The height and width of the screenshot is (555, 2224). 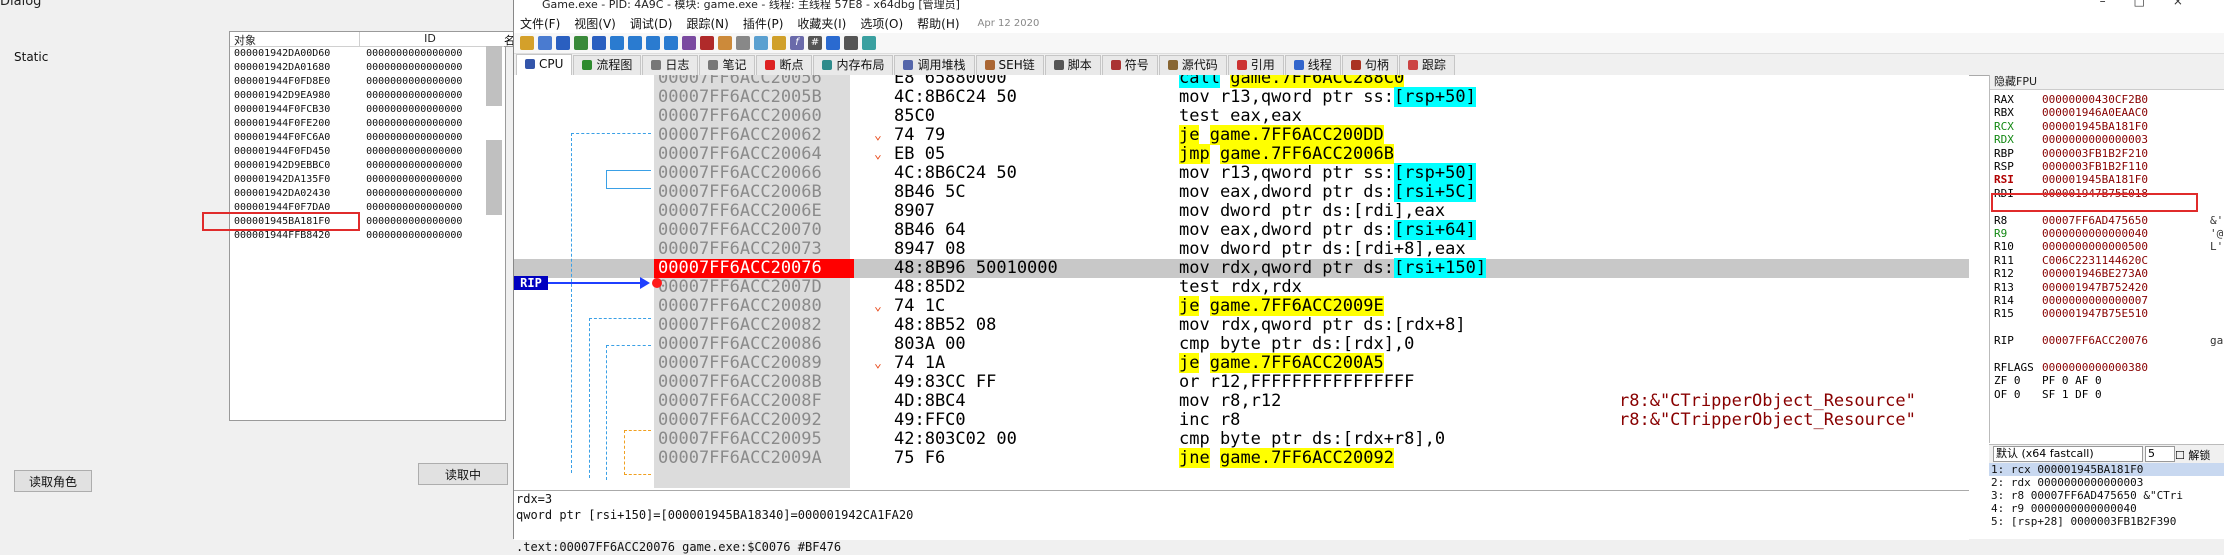 I want to click on list-item: 000001942D9EBBC0 0000000000000000, so click(x=367, y=166).